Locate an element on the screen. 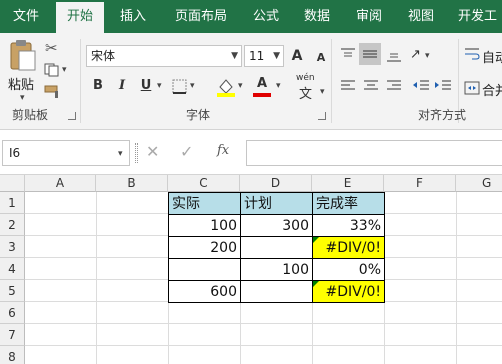 The height and width of the screenshot is (364, 502). cell-C3: 200 is located at coordinates (204, 247).